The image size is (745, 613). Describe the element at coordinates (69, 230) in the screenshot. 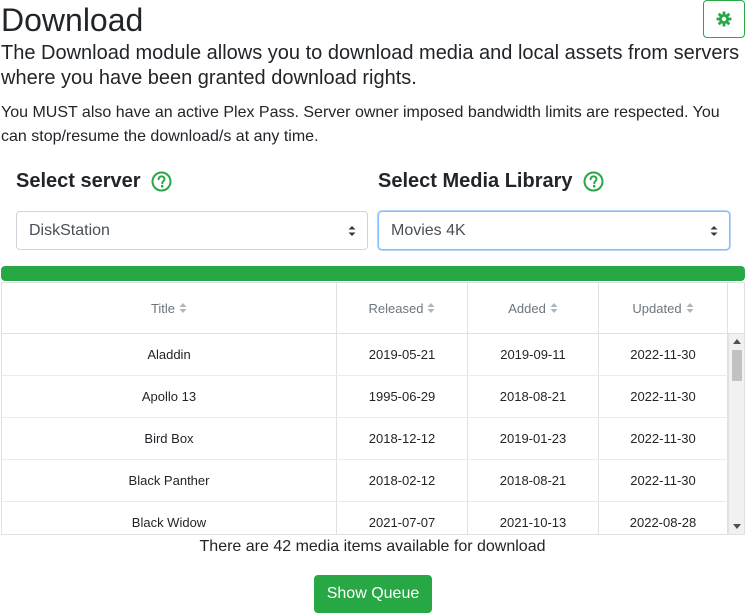

I see `server-select-value: DiskStation` at that location.